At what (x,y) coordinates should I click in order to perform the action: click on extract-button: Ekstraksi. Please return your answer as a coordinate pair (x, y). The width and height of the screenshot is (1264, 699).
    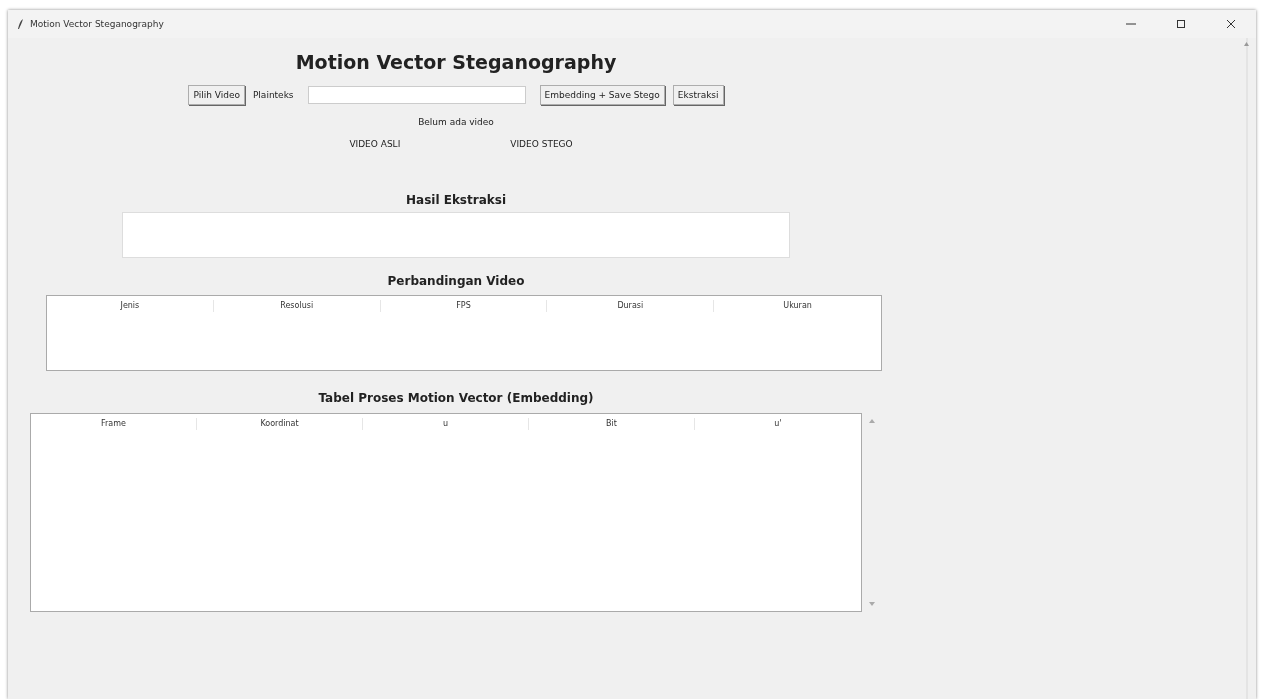
    Looking at the image, I should click on (698, 95).